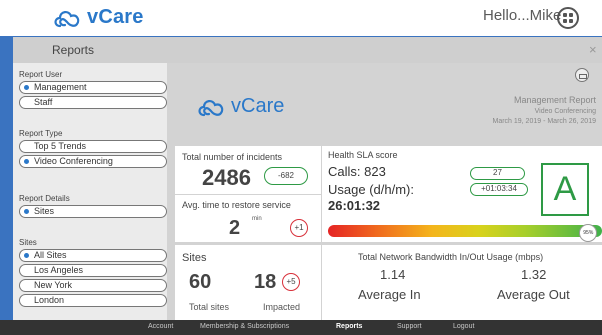  I want to click on option-los-angeles: Los Angeles, so click(93, 270).